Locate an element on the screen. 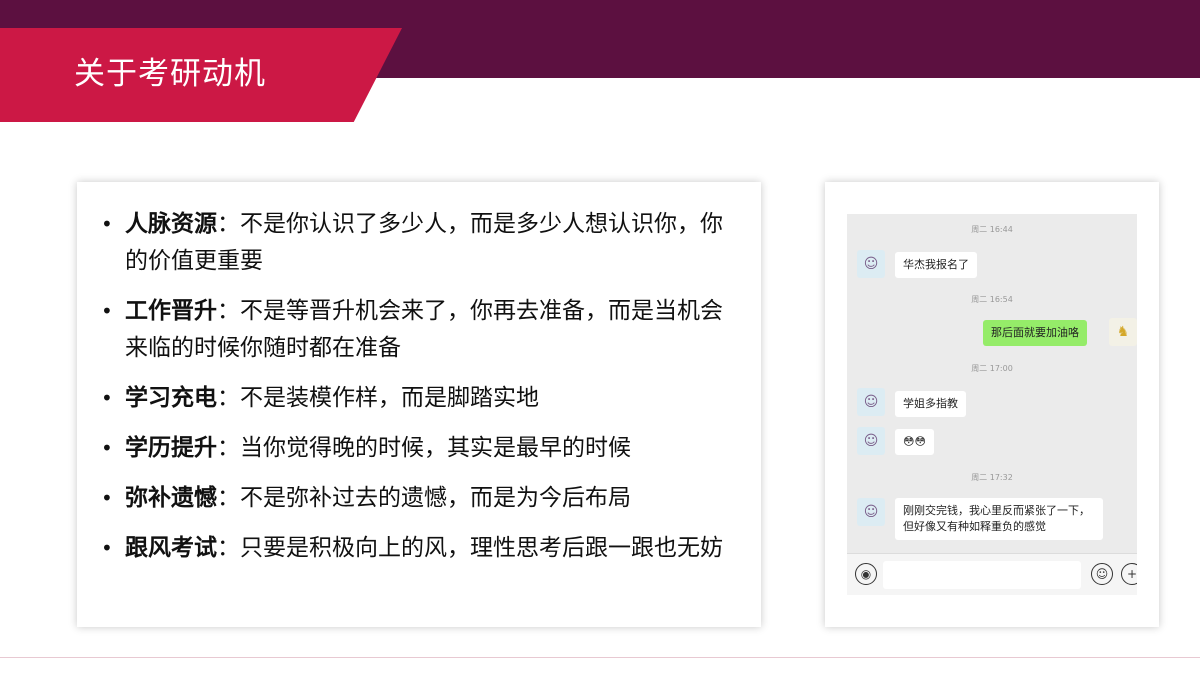  motivation-item: • 学历提升：当你觉得晚的时候，其实是最早的时候 is located at coordinates (421, 448).